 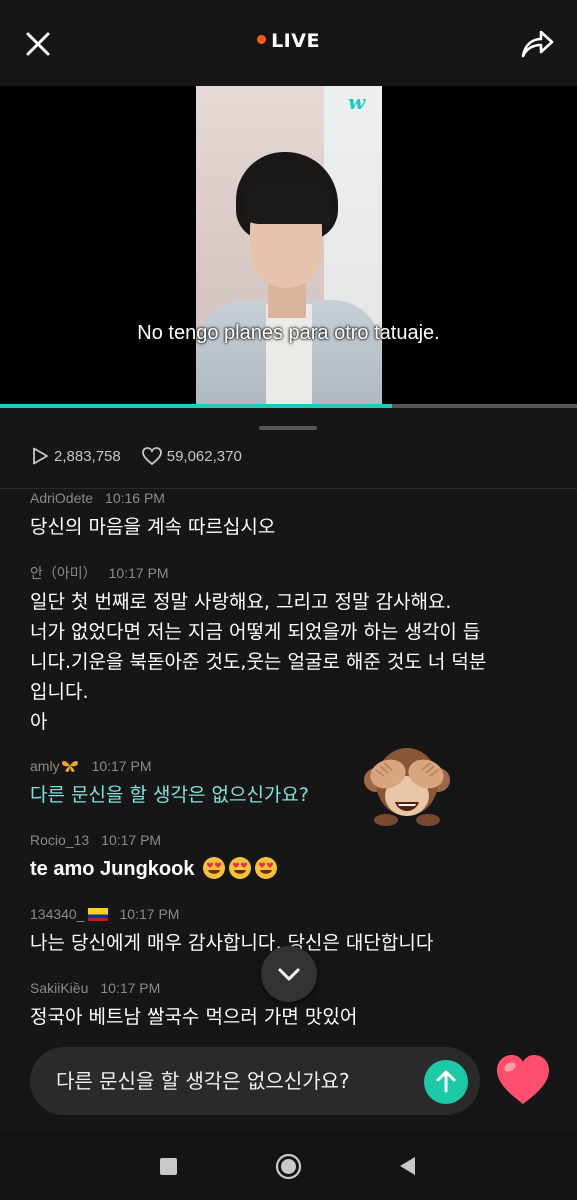 I want to click on comment-input-value: 다른 문신을 할 생각은 없으신가요?, so click(x=203, y=1081).